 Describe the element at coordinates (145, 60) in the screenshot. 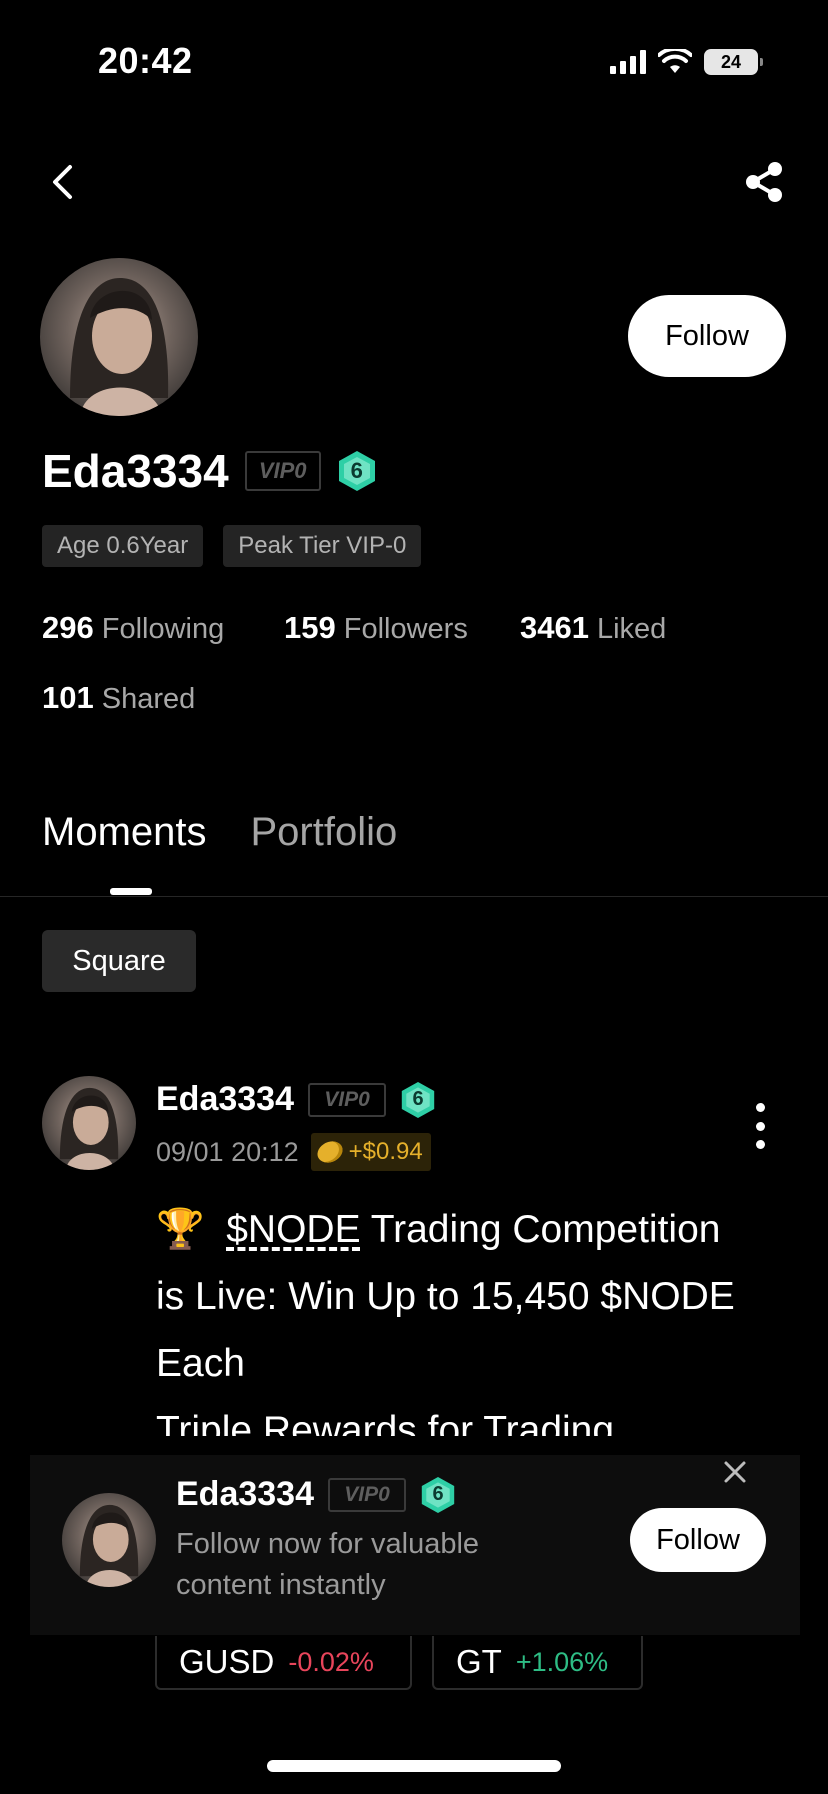

I see `status-time: 20:42` at that location.